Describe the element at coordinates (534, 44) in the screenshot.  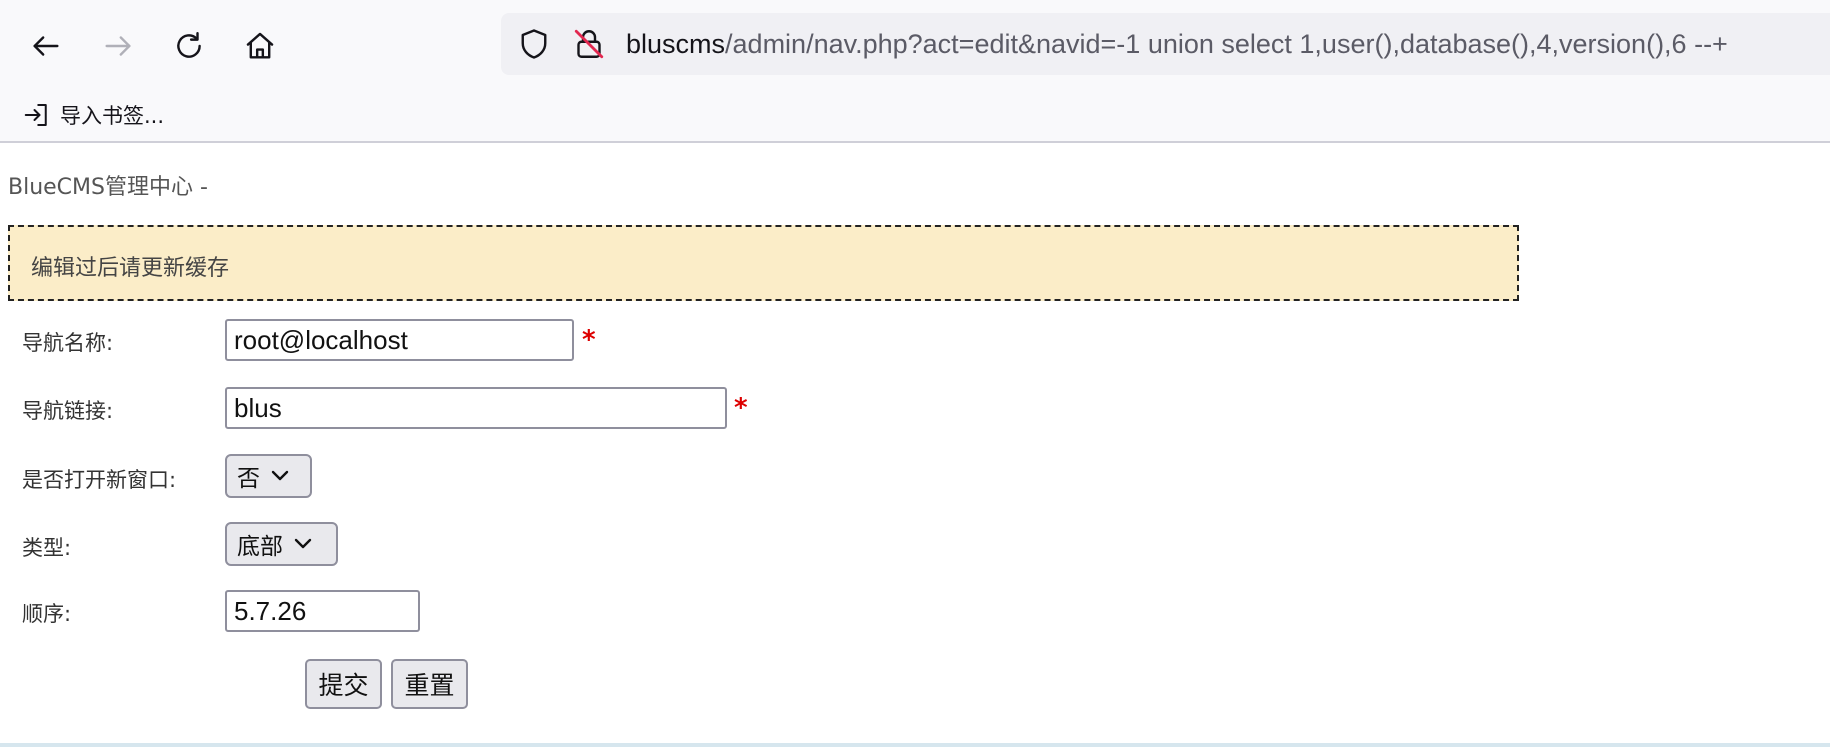
I see `shield-icon` at that location.